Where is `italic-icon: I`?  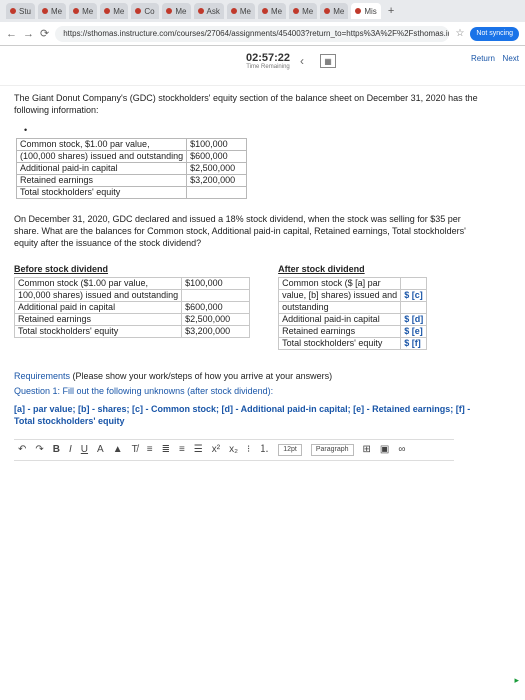
italic-icon: I is located at coordinates (70, 450).